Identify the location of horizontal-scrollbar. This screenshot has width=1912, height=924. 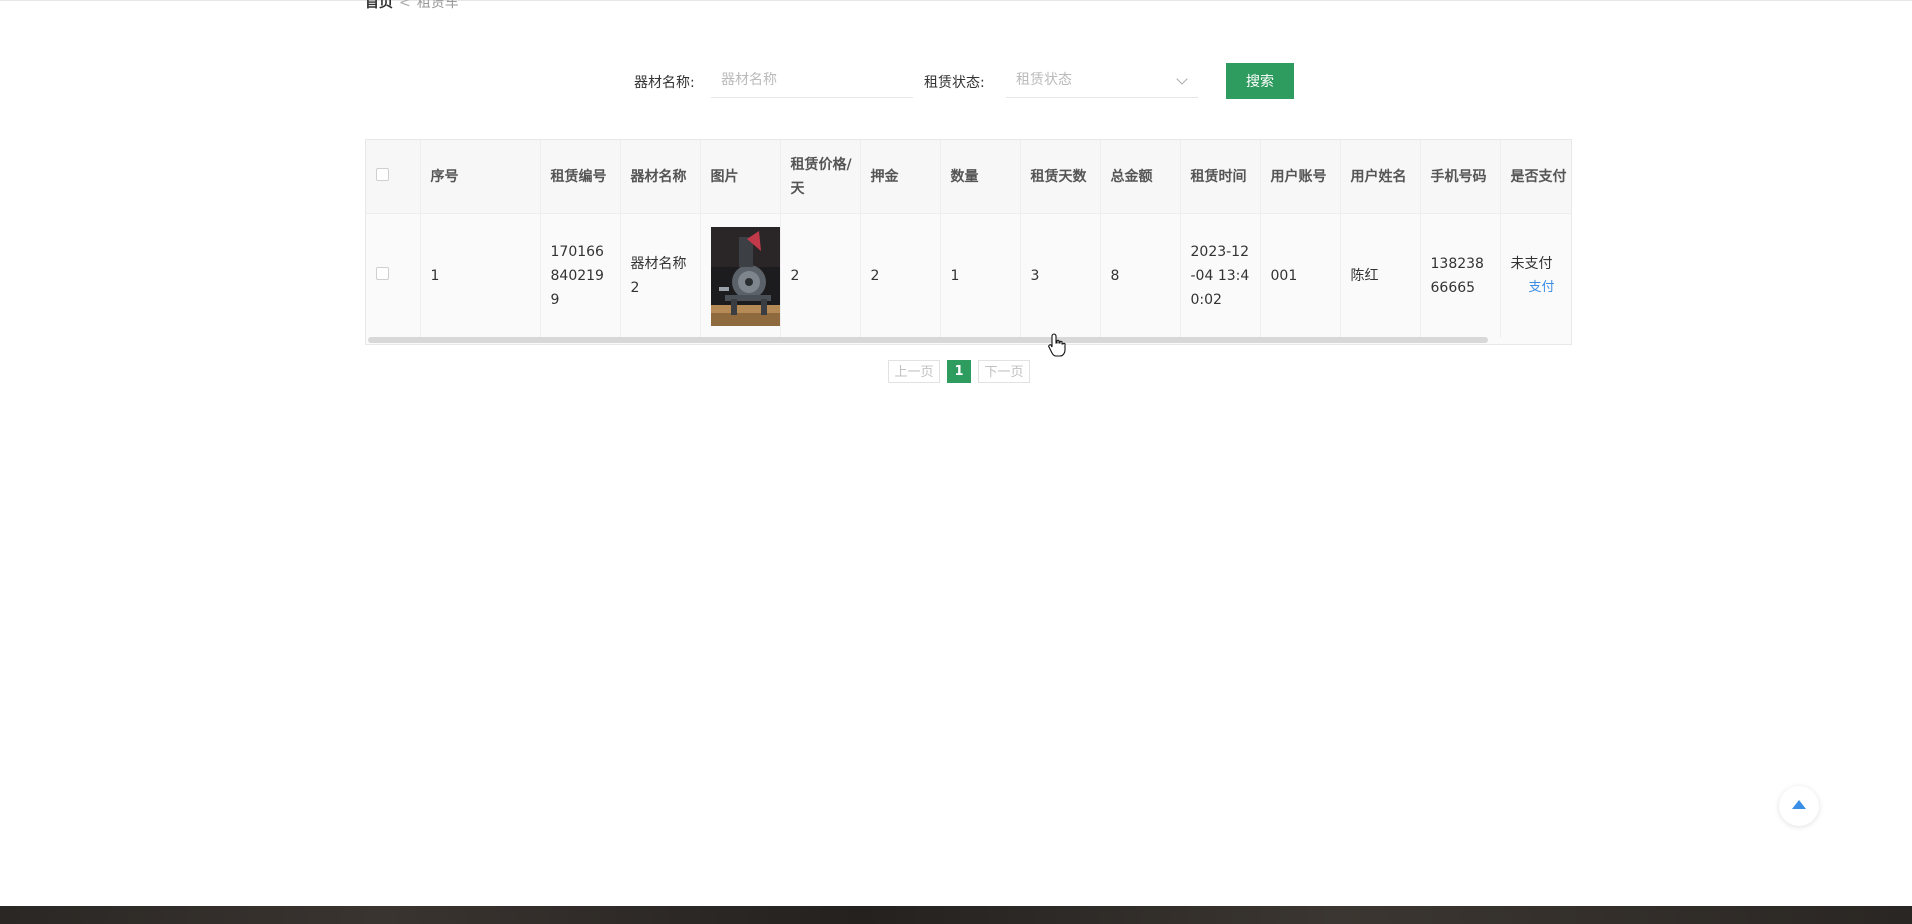
(928, 340).